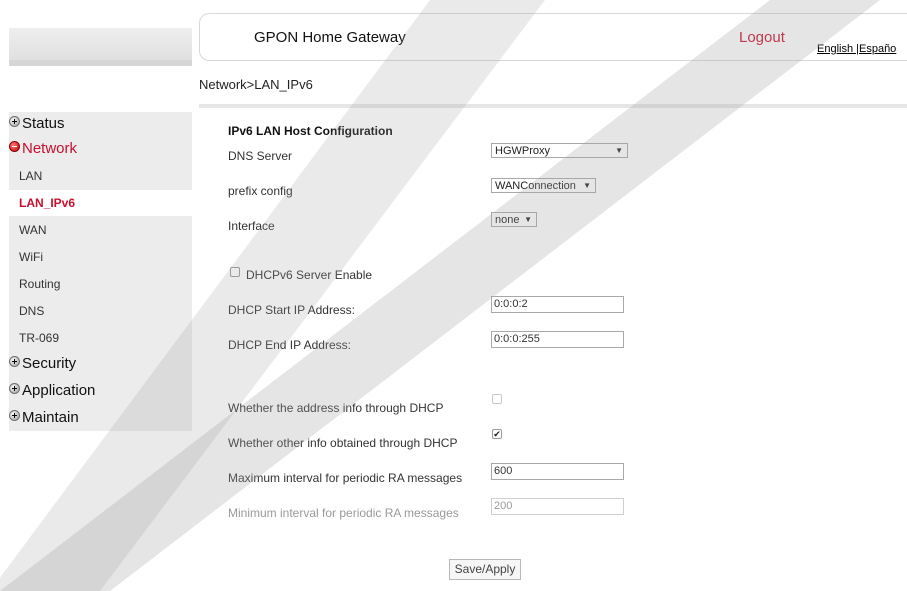 The image size is (907, 591). I want to click on prefix-config-value: WANConnection, so click(535, 186).